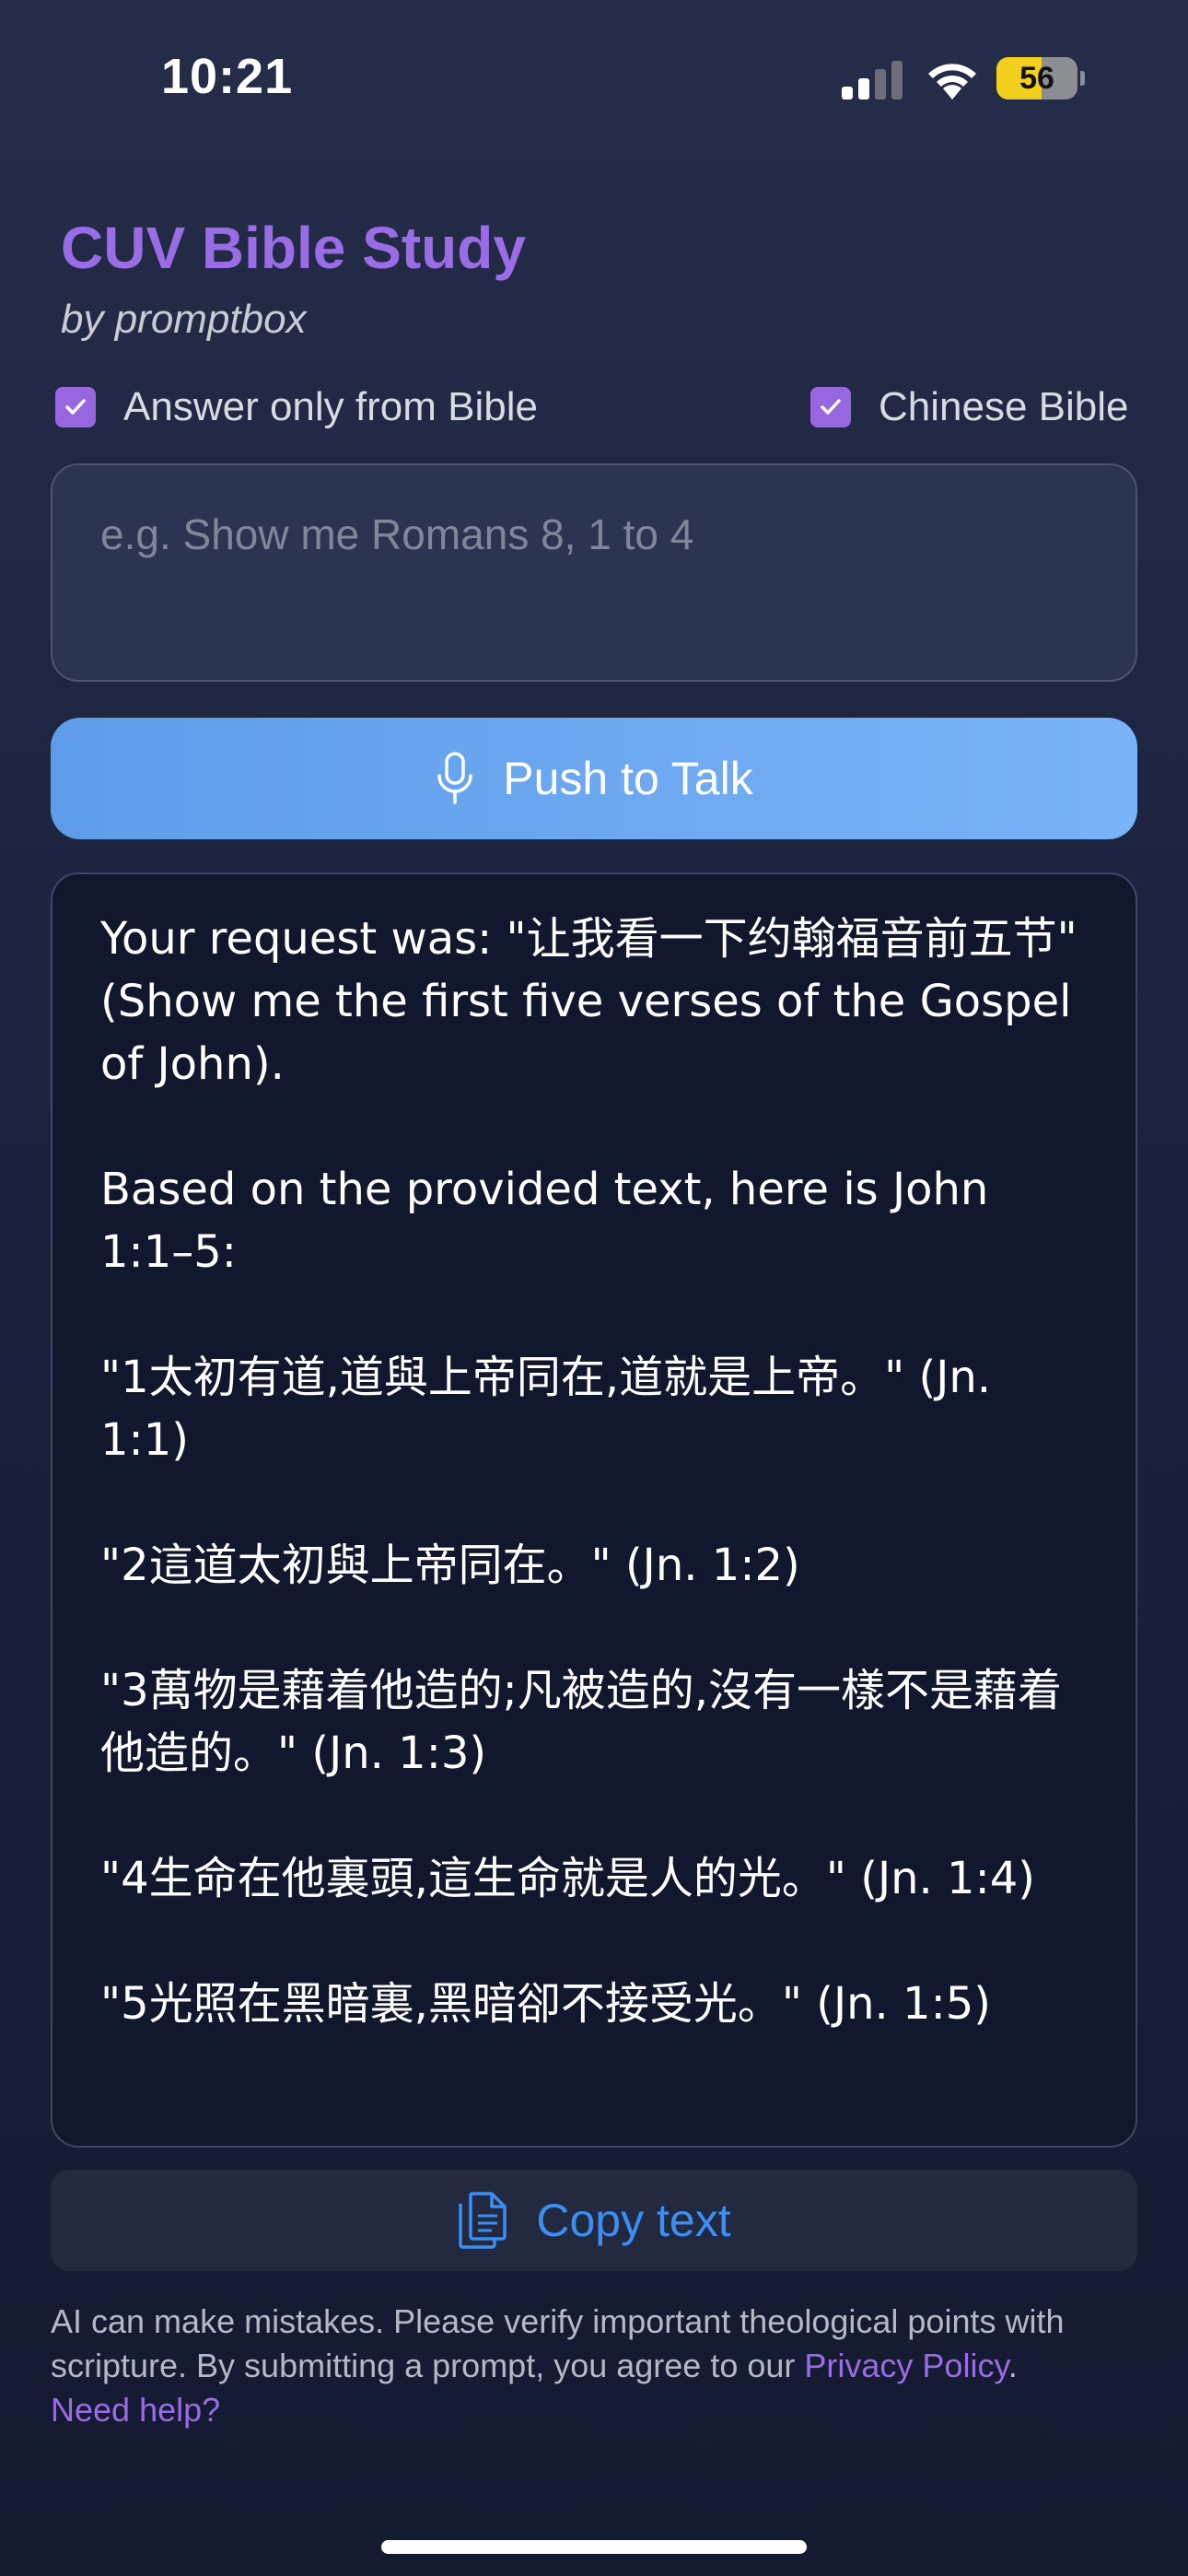 Image resolution: width=1188 pixels, height=2576 pixels. Describe the element at coordinates (1036, 78) in the screenshot. I see `battery-percent: 56` at that location.